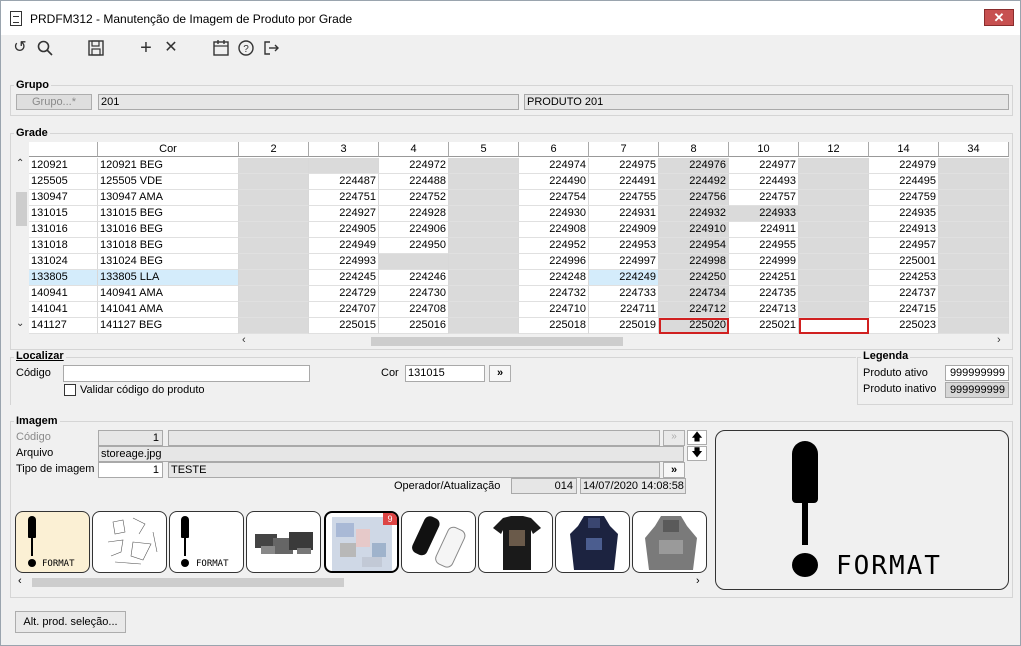 Image resolution: width=1021 pixels, height=646 pixels. Describe the element at coordinates (904, 310) in the screenshot. I see `table-cell: 224715` at that location.